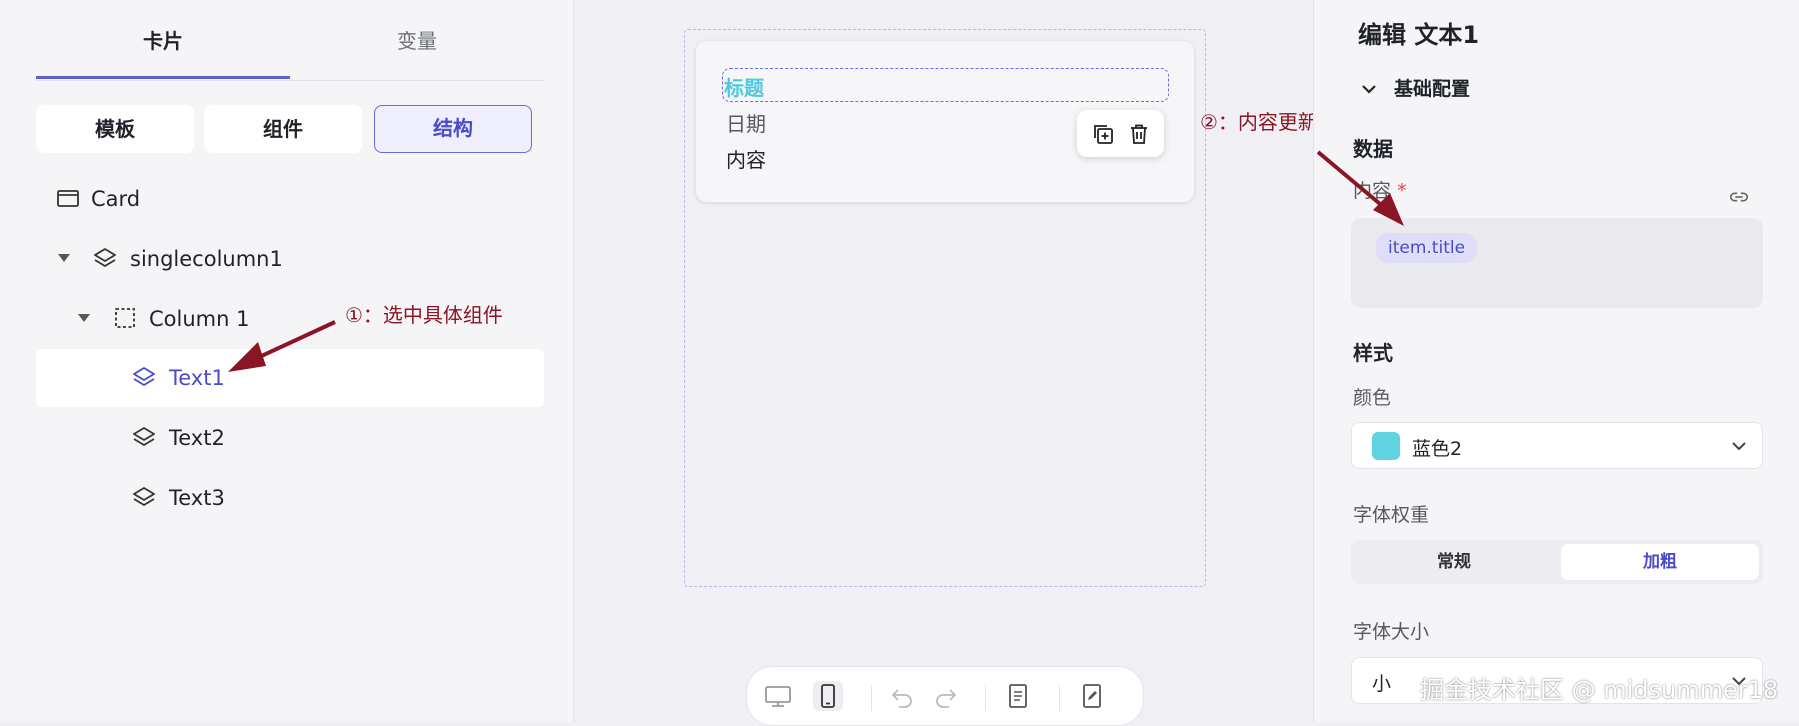 This screenshot has height=726, width=1799. What do you see at coordinates (1402, 191) in the screenshot?
I see `required-mark: *` at bounding box center [1402, 191].